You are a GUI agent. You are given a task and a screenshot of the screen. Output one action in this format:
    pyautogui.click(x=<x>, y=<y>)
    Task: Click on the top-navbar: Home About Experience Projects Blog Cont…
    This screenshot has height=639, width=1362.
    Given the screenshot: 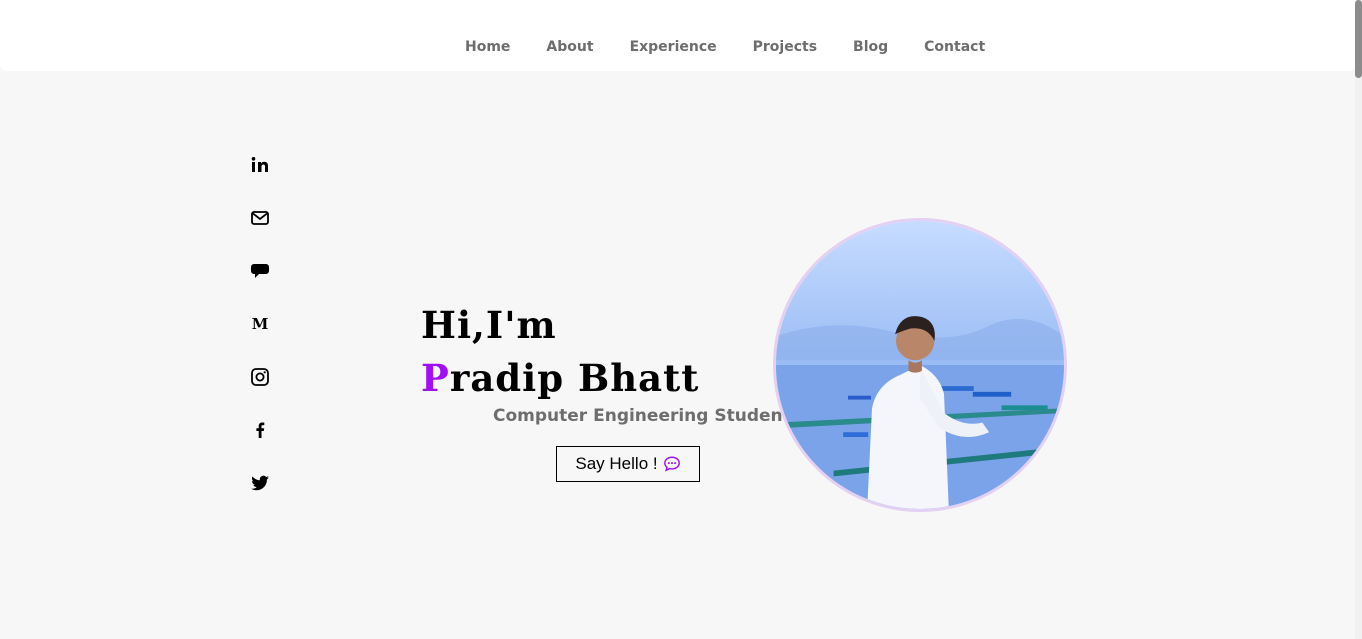 What is the action you would take?
    pyautogui.click(x=677, y=35)
    